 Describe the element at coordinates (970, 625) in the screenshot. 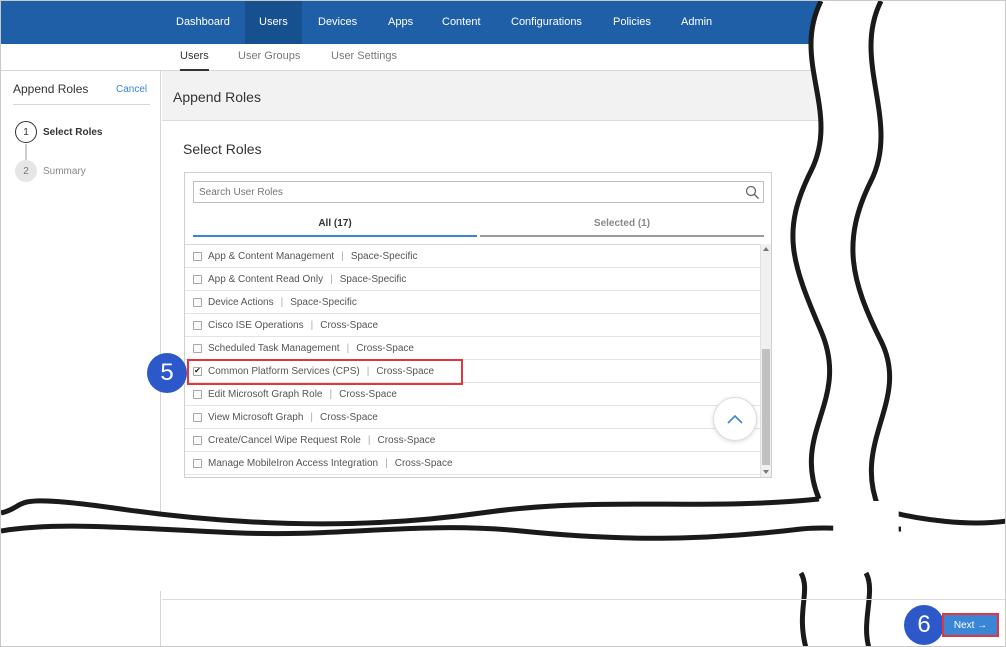

I see `next-button: Next →` at that location.